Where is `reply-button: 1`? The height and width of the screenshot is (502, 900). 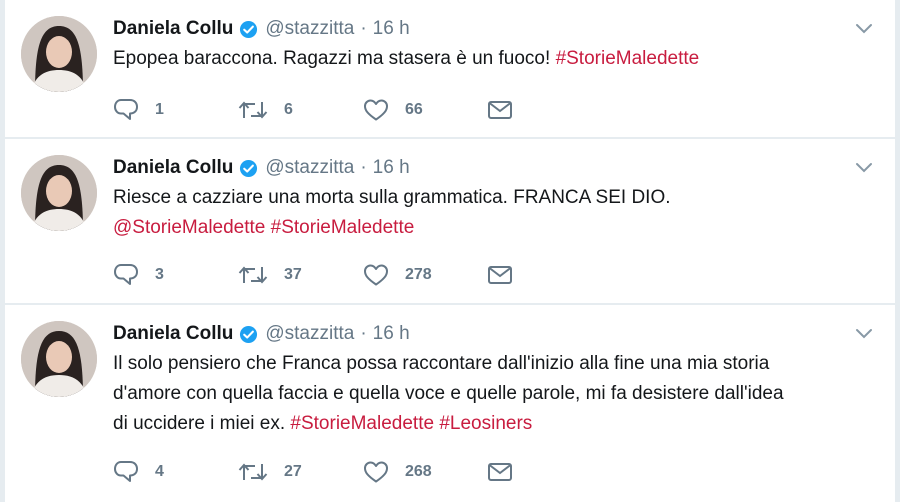
reply-button: 1 is located at coordinates (138, 110).